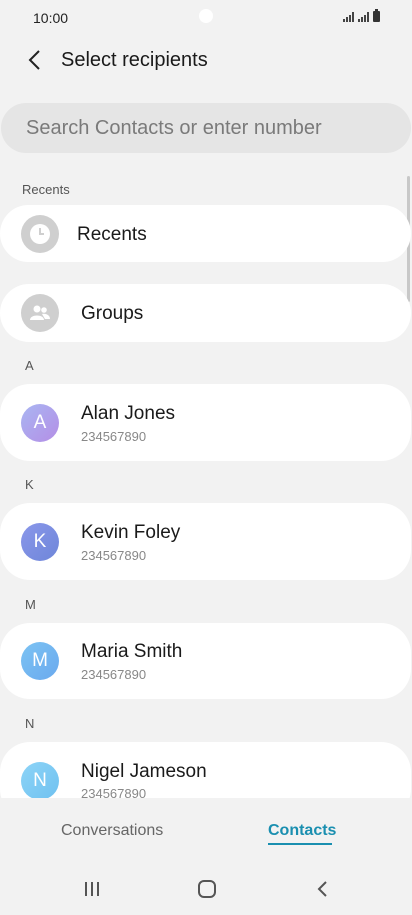 This screenshot has height=915, width=412. I want to click on index-letter-k: K, so click(29, 484).